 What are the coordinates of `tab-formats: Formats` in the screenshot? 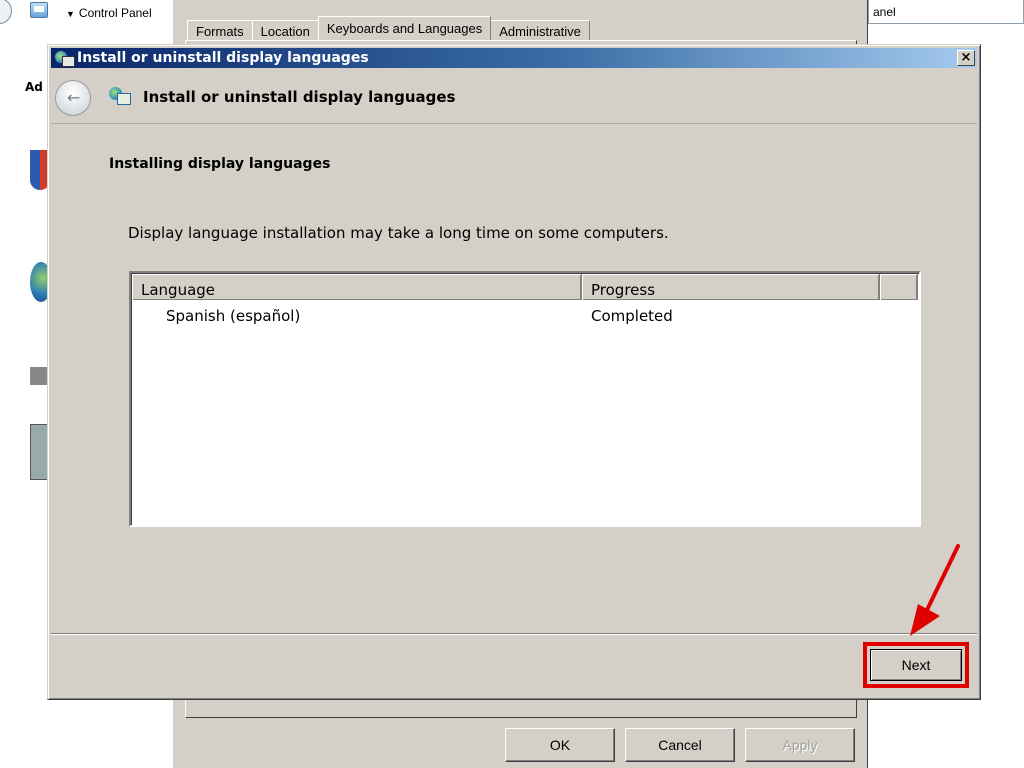 It's located at (220, 30).